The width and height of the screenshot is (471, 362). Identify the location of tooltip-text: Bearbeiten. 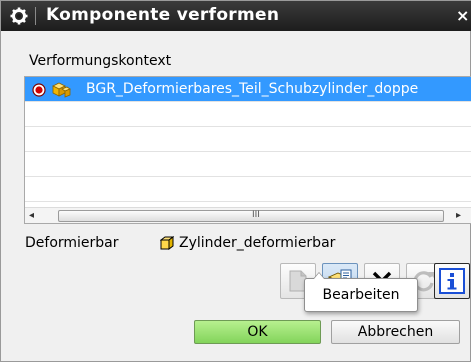
(361, 295).